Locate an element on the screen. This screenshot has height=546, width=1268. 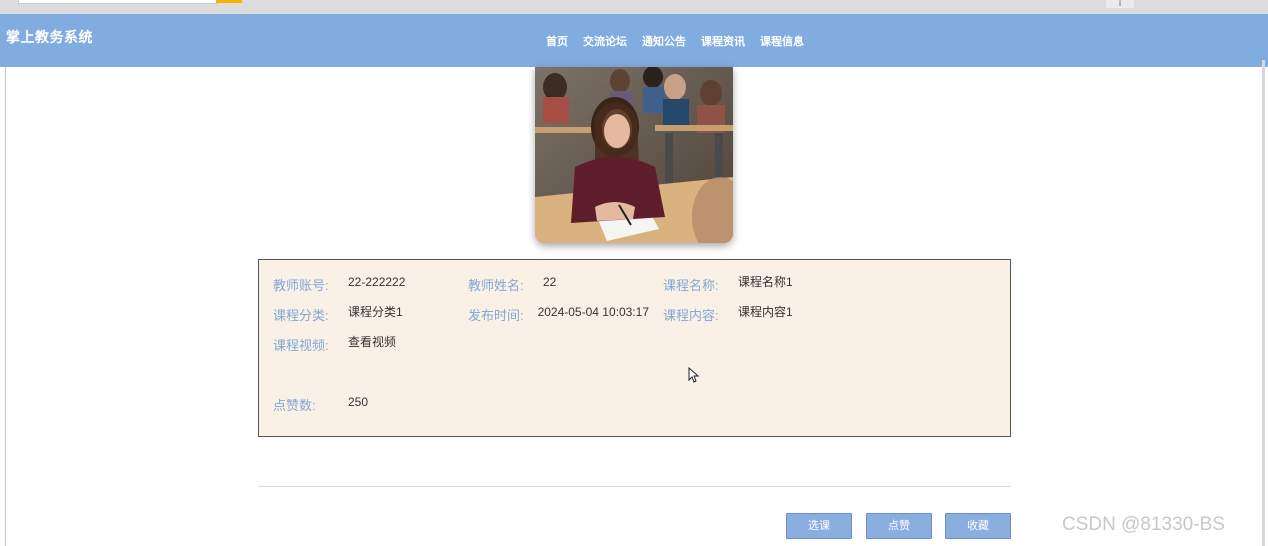
field-course-name: 课程名称: 课程名称1 is located at coordinates (746, 285).